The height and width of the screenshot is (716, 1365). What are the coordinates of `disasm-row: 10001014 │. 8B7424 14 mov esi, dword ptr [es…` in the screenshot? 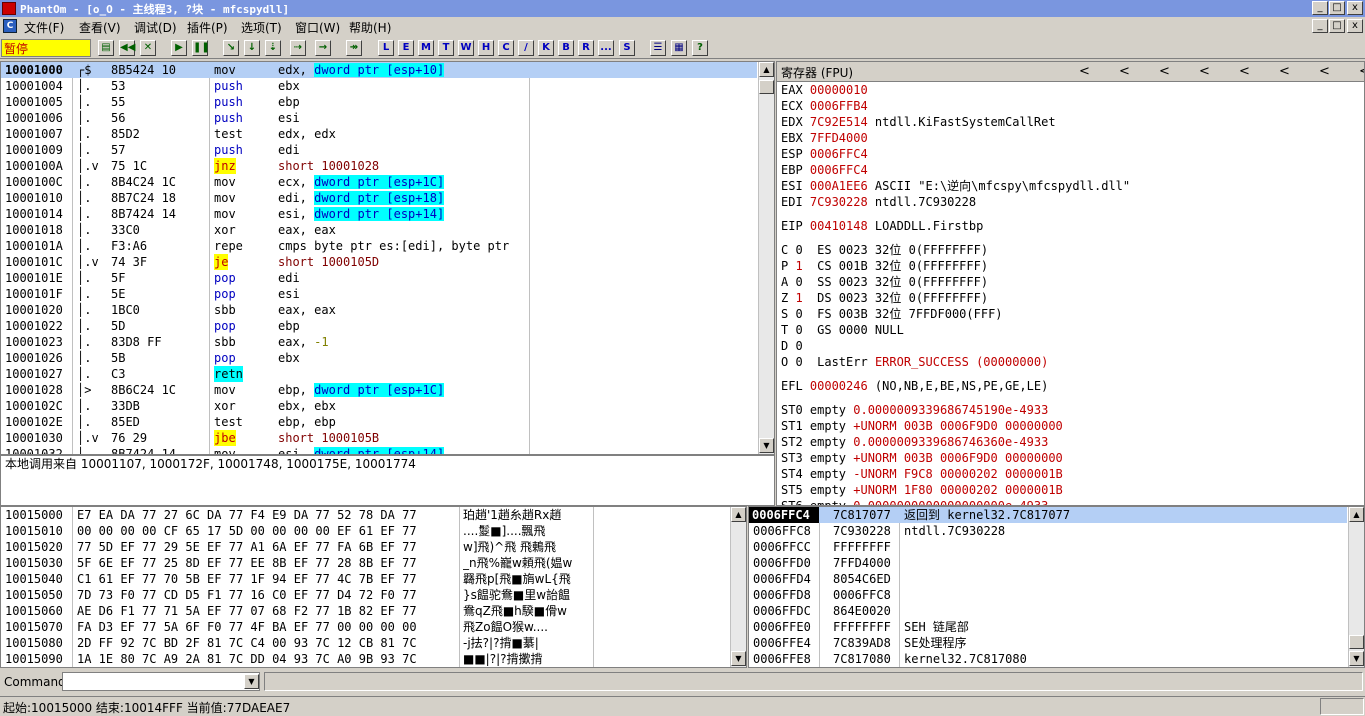 It's located at (379, 214).